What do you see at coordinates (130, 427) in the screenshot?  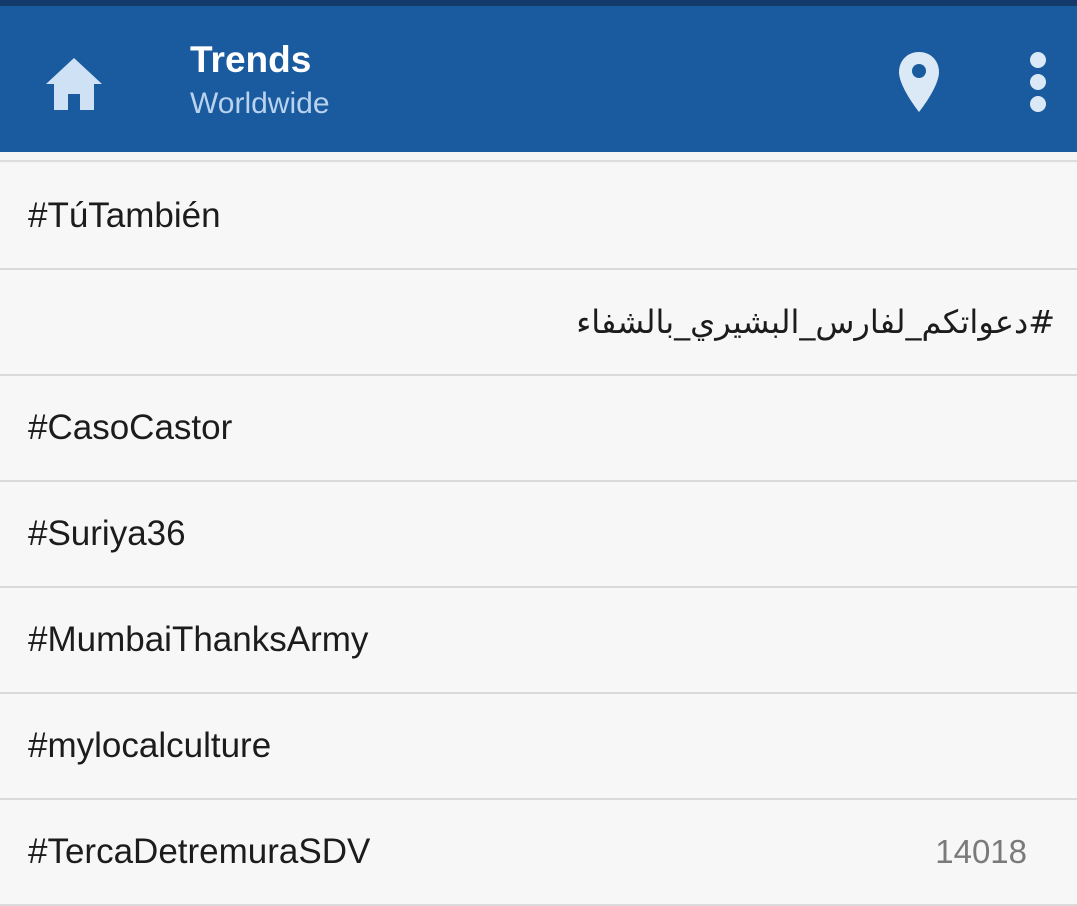 I see `trend-tag: #CasoCastor` at bounding box center [130, 427].